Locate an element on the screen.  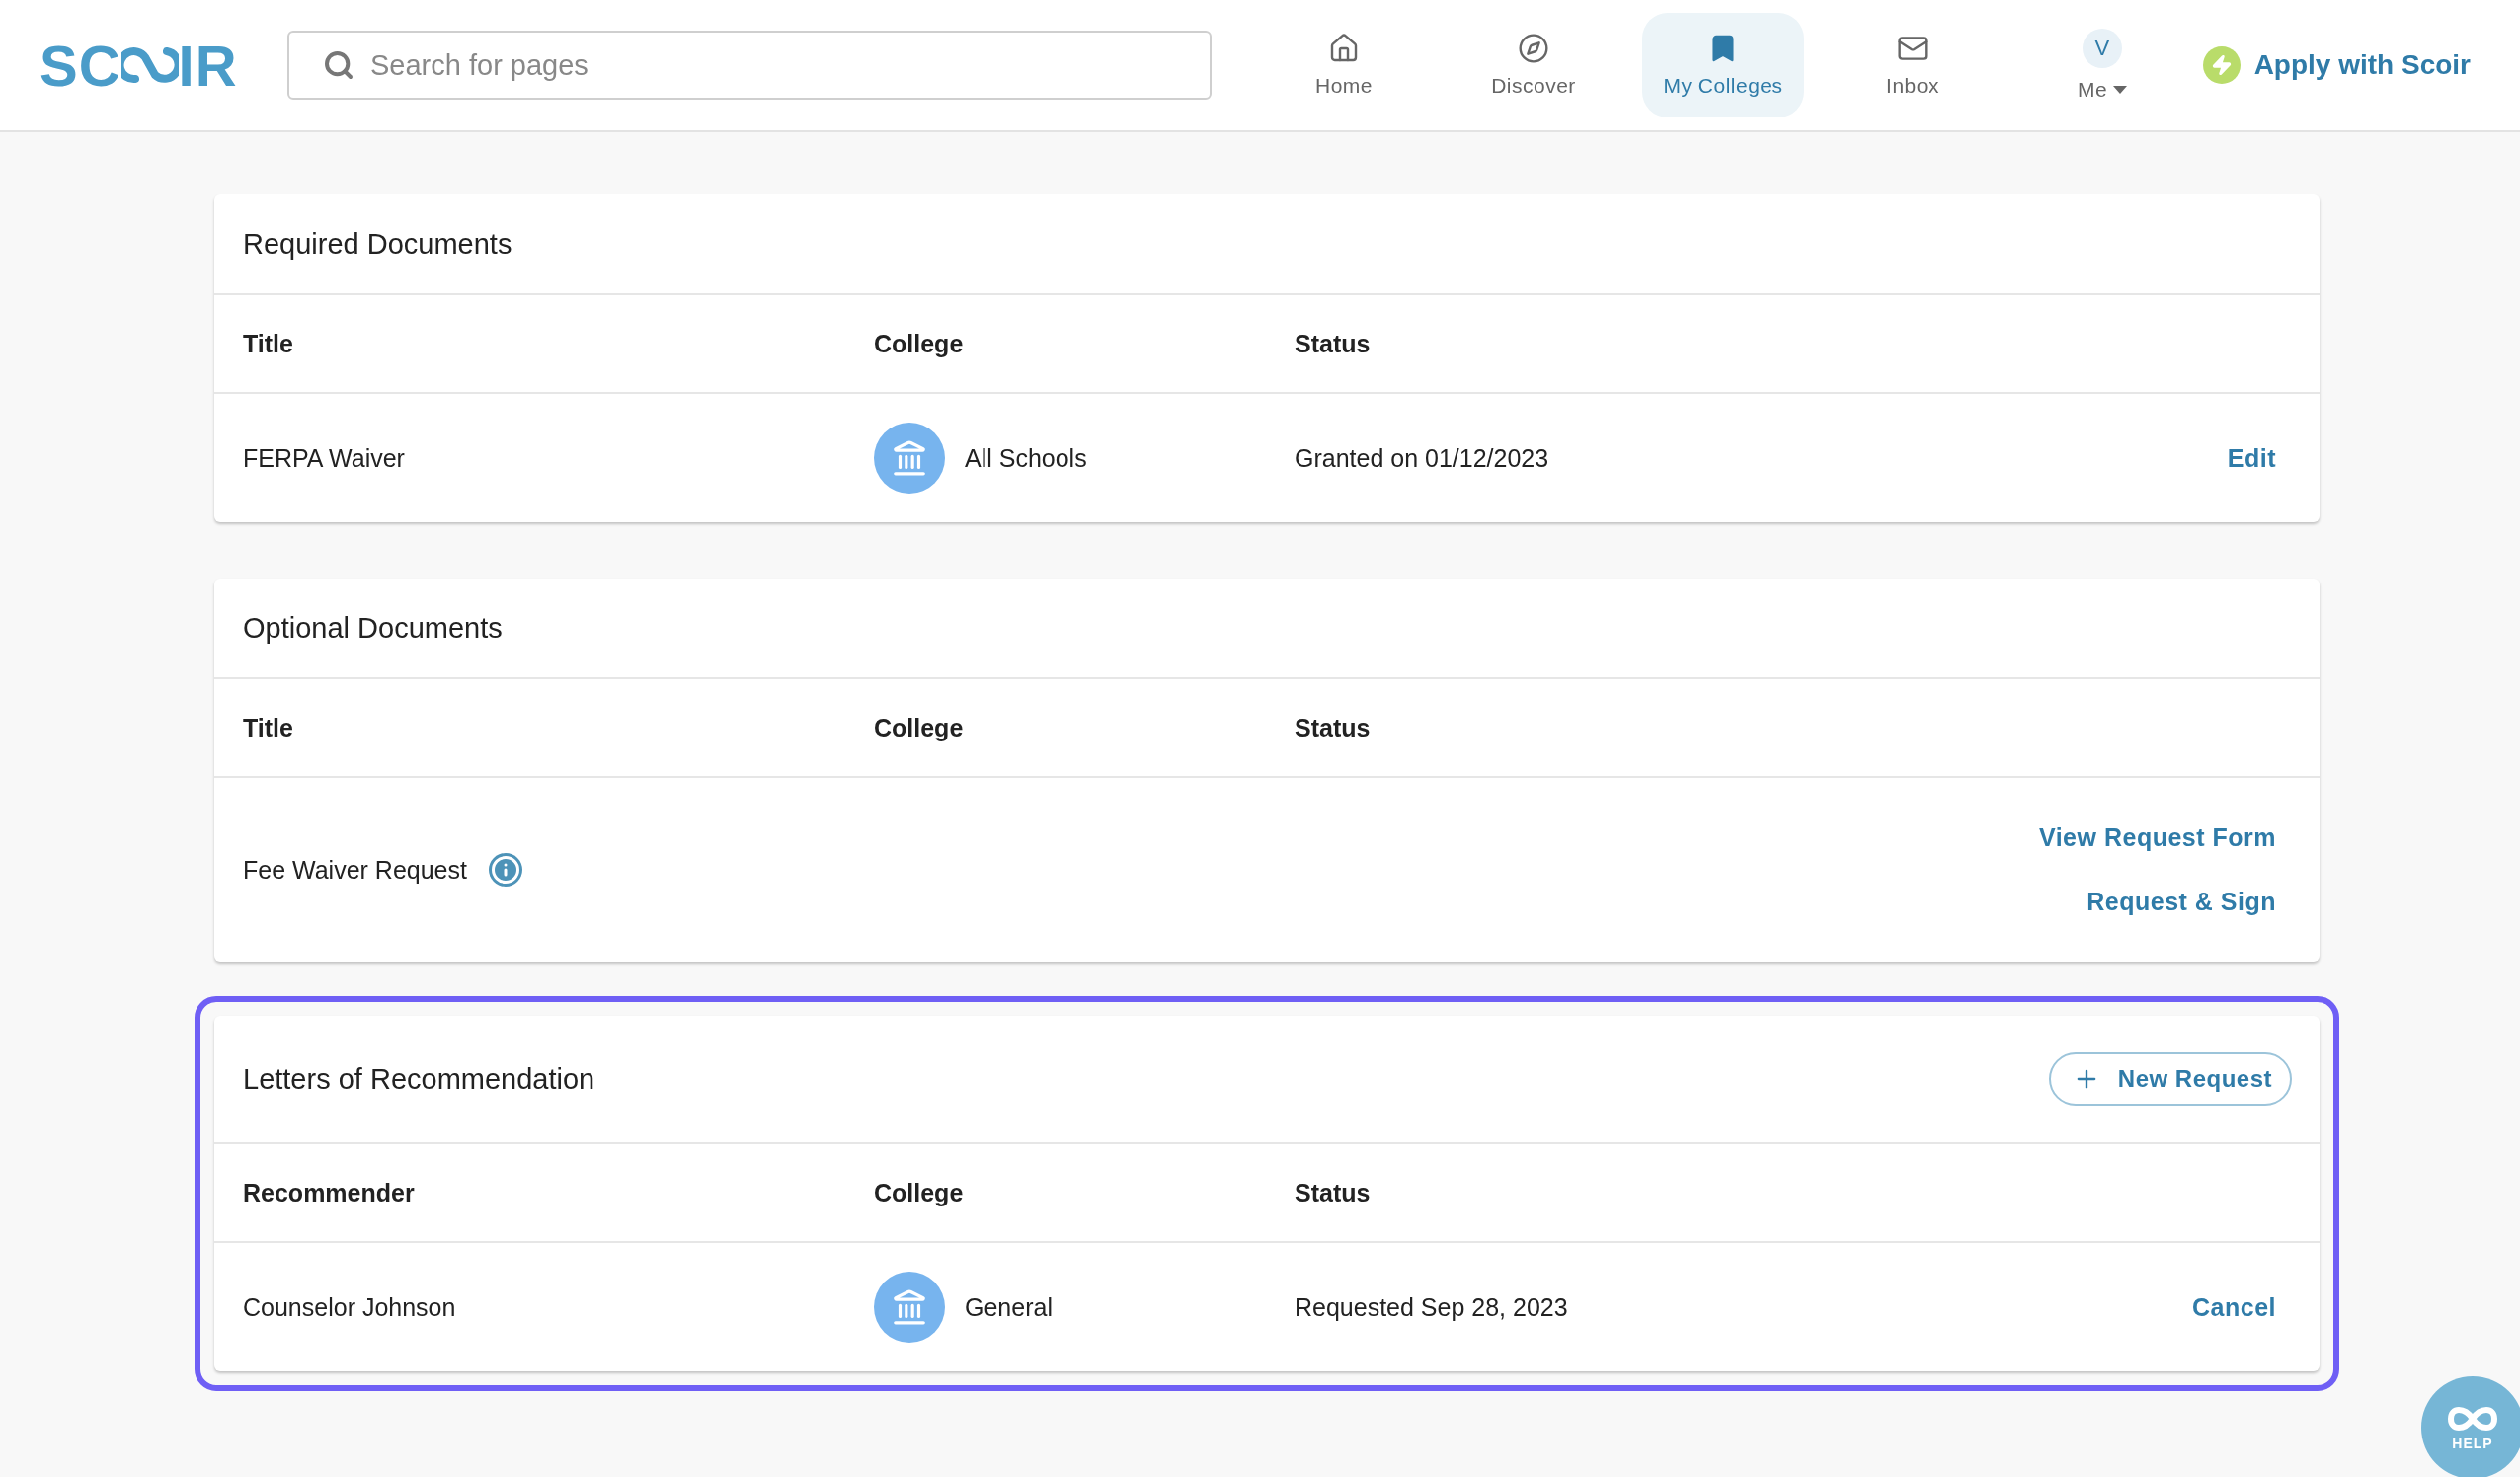
action-link: View Request Form is located at coordinates (2157, 837).